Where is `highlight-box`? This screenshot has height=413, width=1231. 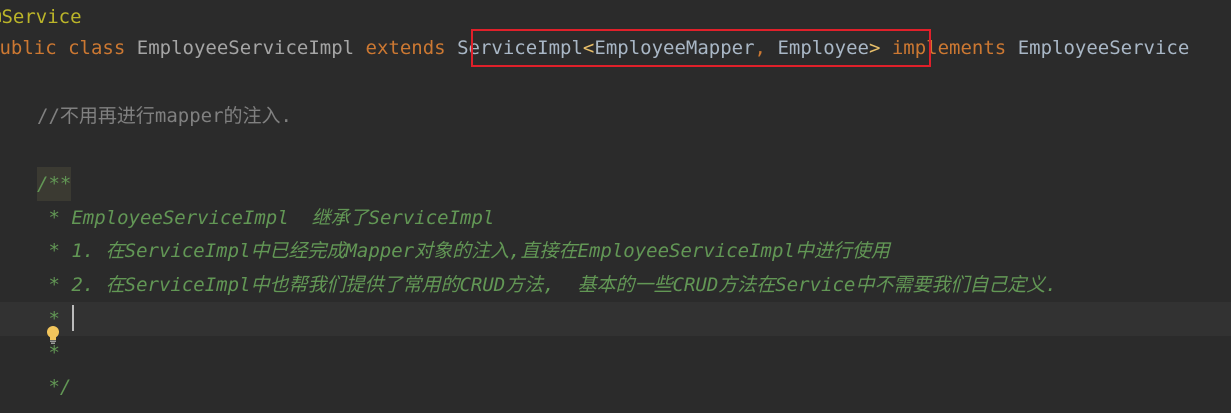
highlight-box is located at coordinates (701, 48).